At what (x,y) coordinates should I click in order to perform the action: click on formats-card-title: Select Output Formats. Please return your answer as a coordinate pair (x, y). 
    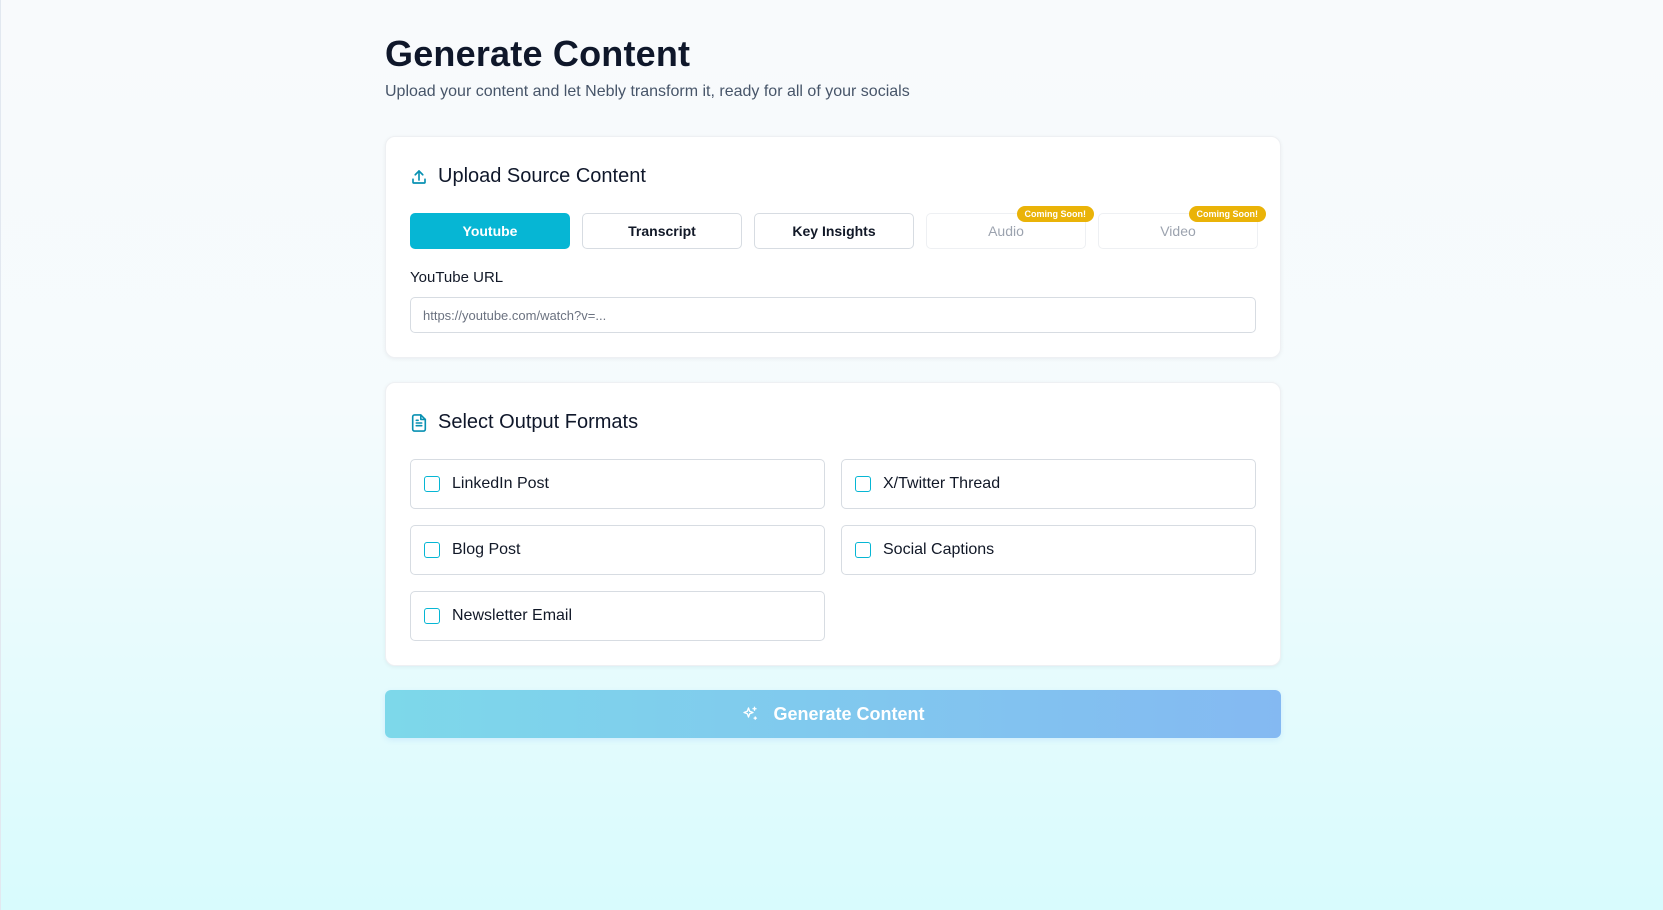
    Looking at the image, I should click on (538, 422).